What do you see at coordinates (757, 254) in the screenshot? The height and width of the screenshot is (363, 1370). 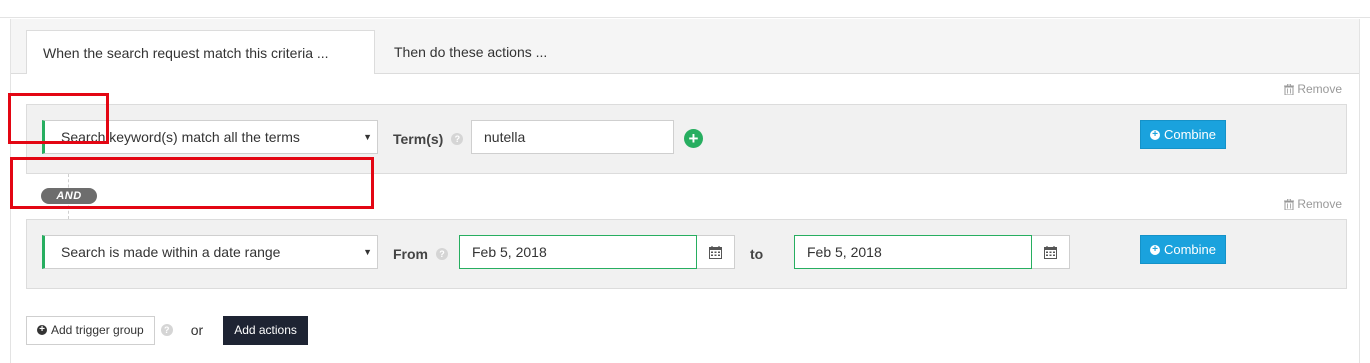 I see `to-label: to` at bounding box center [757, 254].